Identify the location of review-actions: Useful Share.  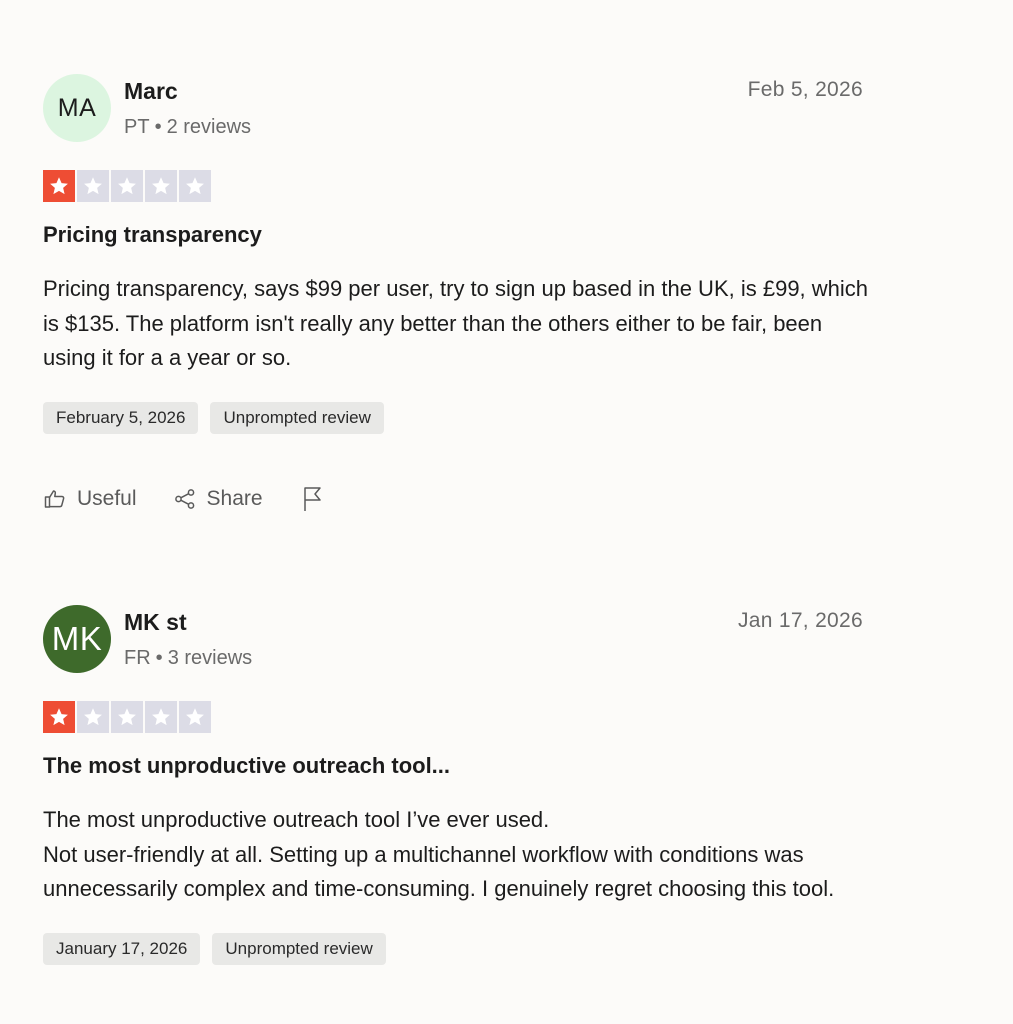
(453, 499).